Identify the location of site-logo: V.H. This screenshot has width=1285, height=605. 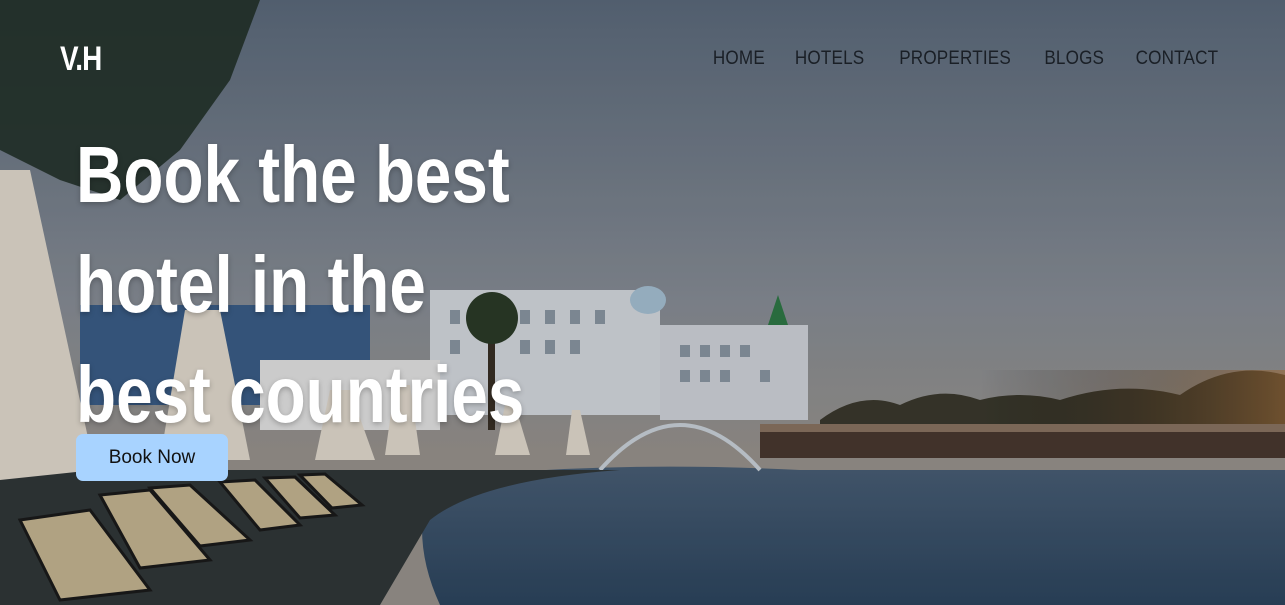
(81, 59).